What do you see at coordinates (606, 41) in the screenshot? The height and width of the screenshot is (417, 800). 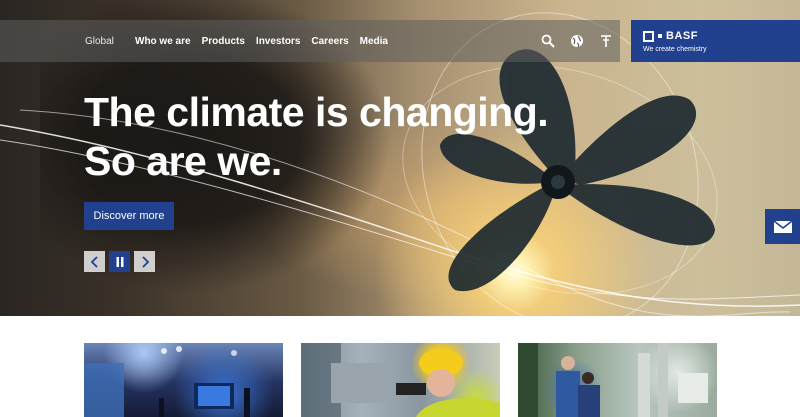 I see `bookmark-icon` at bounding box center [606, 41].